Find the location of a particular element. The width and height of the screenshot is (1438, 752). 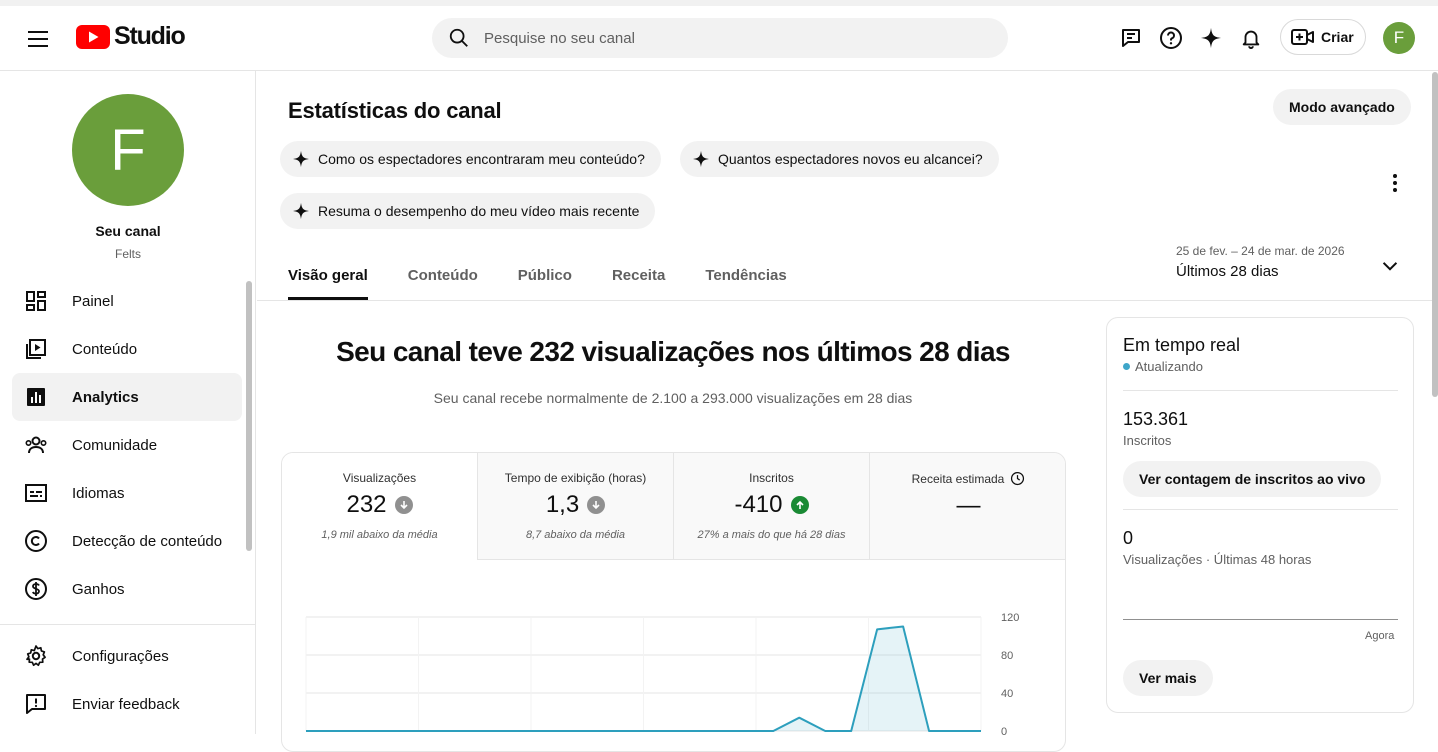

metric-note: 1,9 mil abaixo da média is located at coordinates (379, 535).